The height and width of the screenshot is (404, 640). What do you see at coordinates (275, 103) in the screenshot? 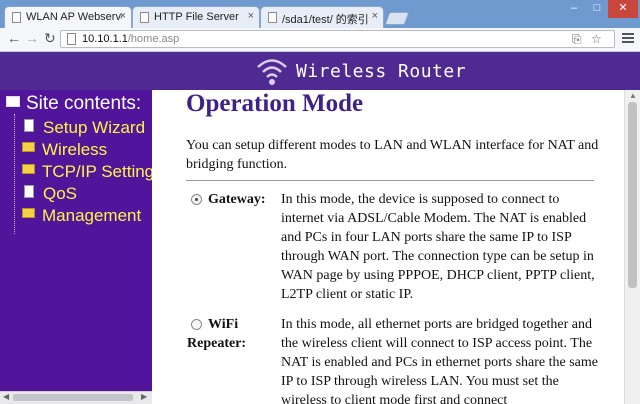
I see `page-title: Operation Mode` at bounding box center [275, 103].